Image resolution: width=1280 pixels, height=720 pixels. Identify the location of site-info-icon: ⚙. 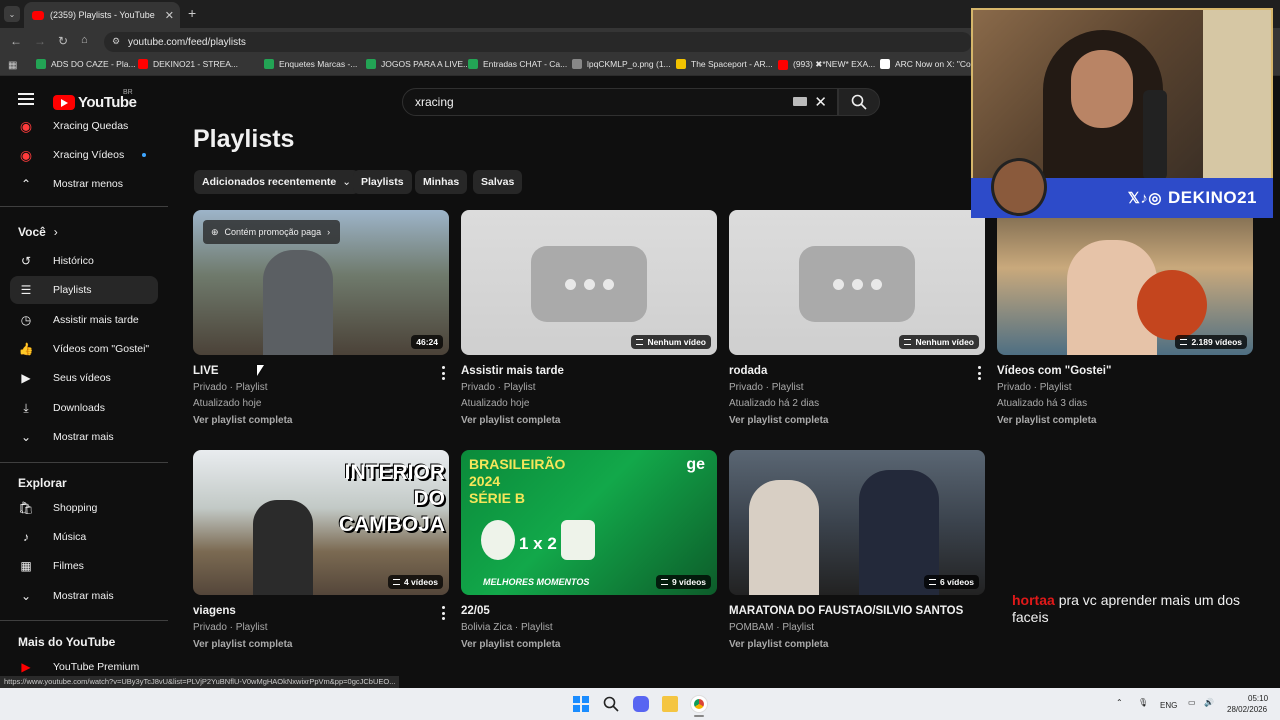
(116, 41).